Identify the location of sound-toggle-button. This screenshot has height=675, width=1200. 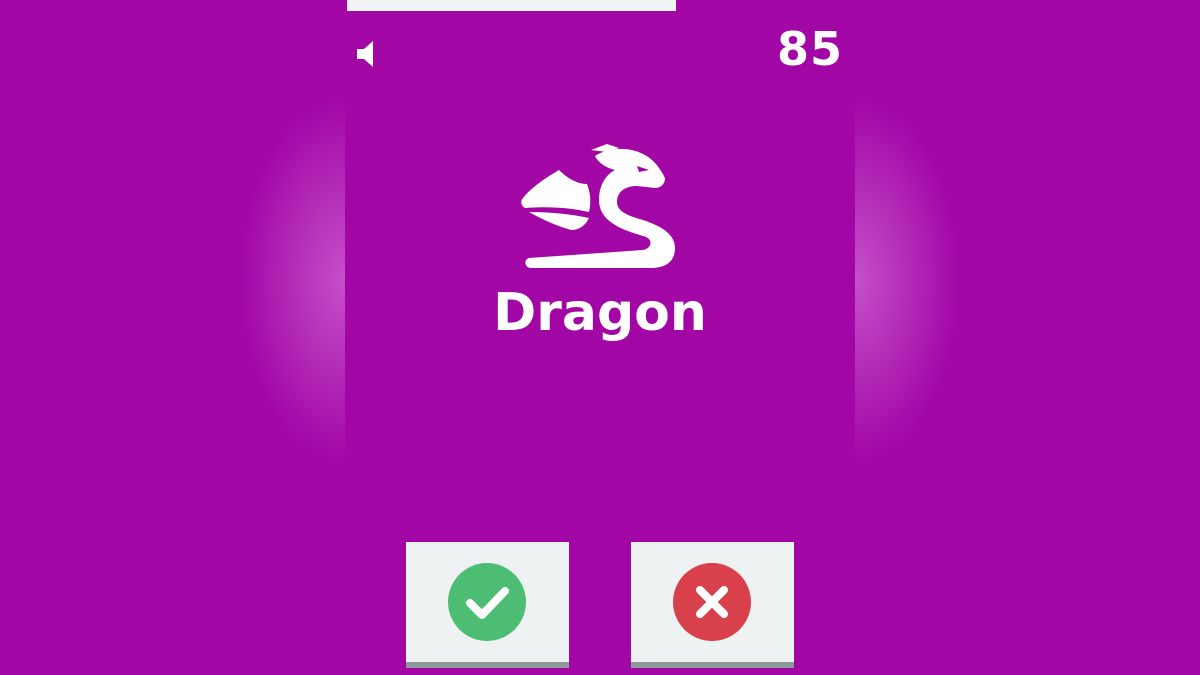
(368, 54).